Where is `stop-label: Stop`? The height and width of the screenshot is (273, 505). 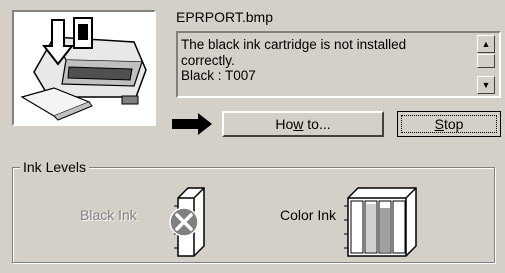 stop-label: Stop is located at coordinates (449, 124).